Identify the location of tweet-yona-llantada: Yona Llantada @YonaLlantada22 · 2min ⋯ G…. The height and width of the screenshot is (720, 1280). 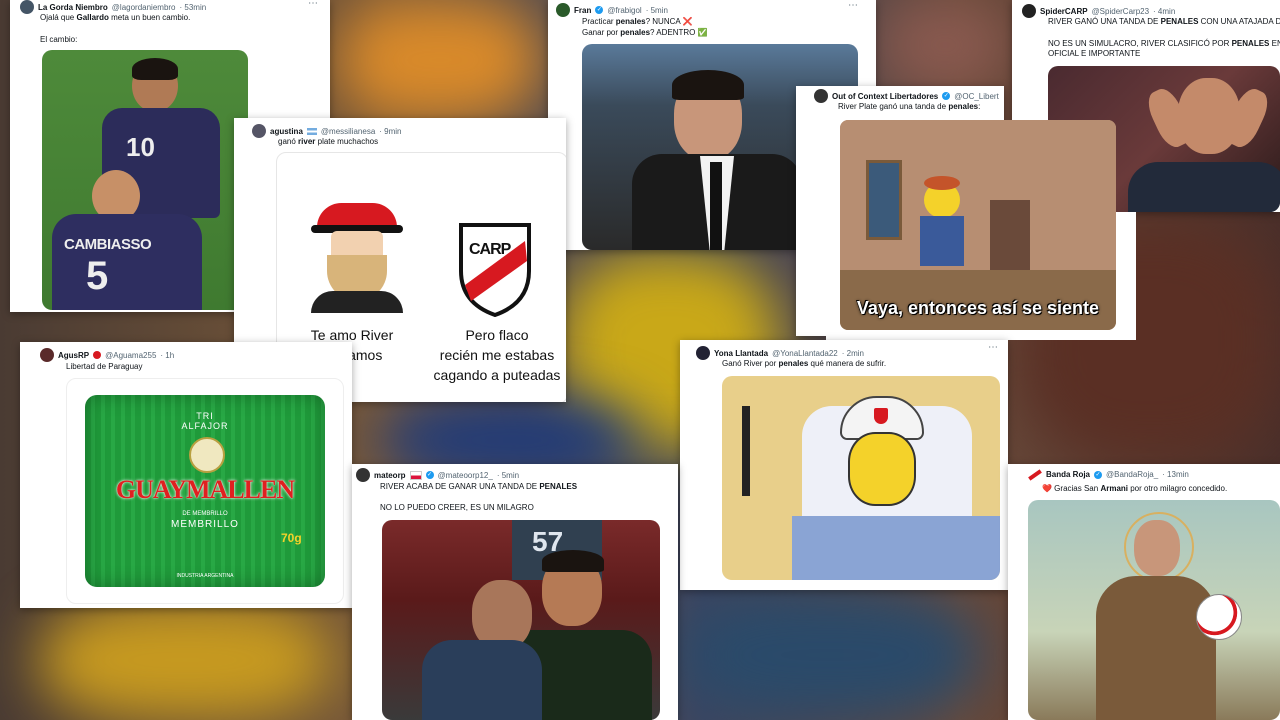
(844, 465).